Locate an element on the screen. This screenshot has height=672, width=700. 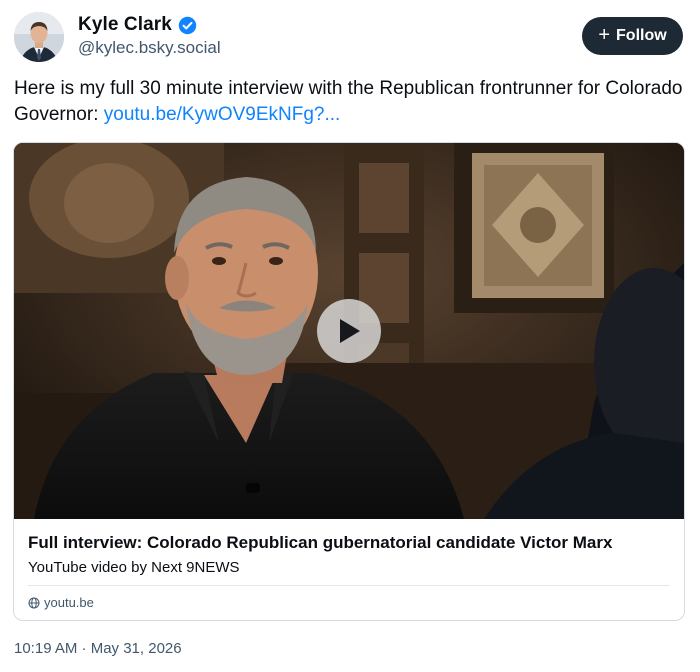
play-button is located at coordinates (349, 331).